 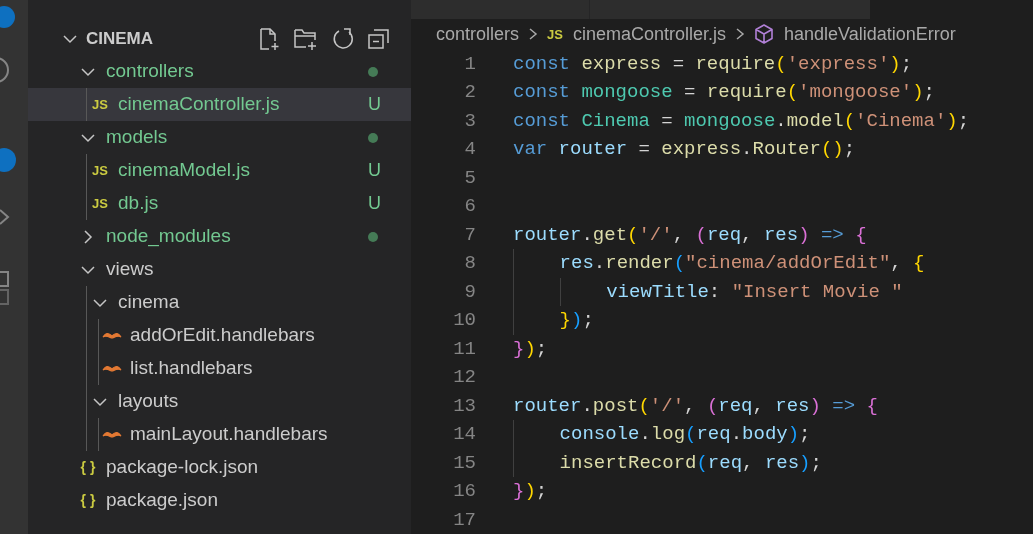 I want to click on line-number: 6, so click(x=469, y=206).